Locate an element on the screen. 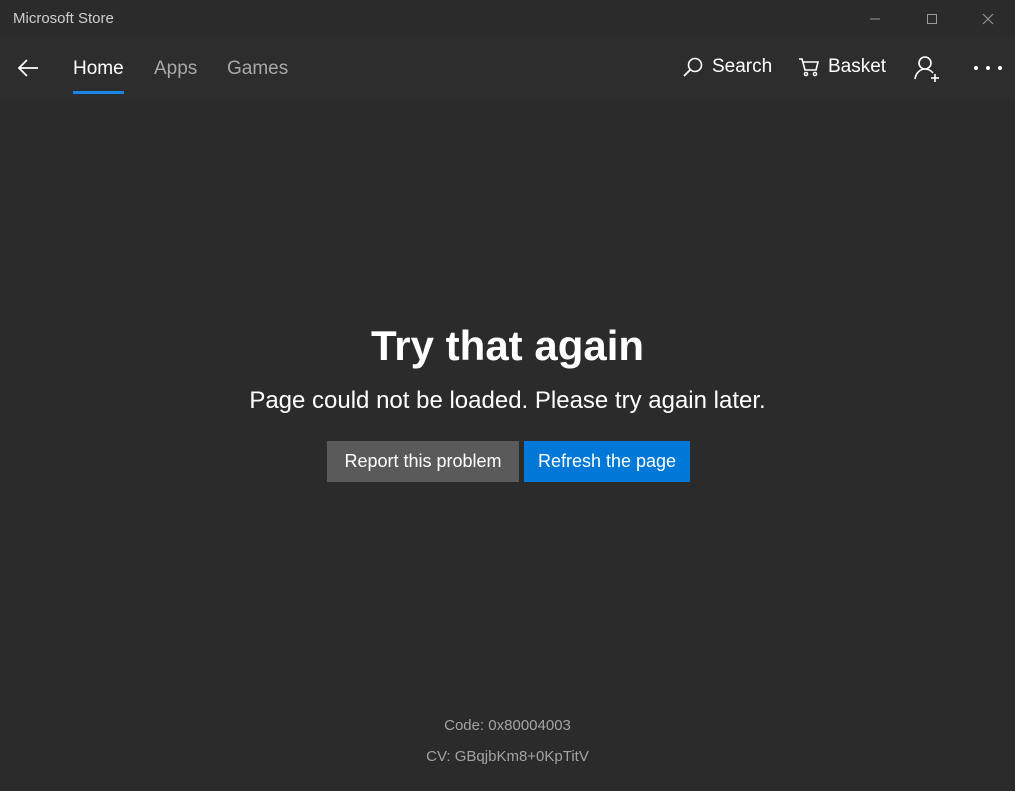 Image resolution: width=1015 pixels, height=791 pixels. minimize-button is located at coordinates (875, 19).